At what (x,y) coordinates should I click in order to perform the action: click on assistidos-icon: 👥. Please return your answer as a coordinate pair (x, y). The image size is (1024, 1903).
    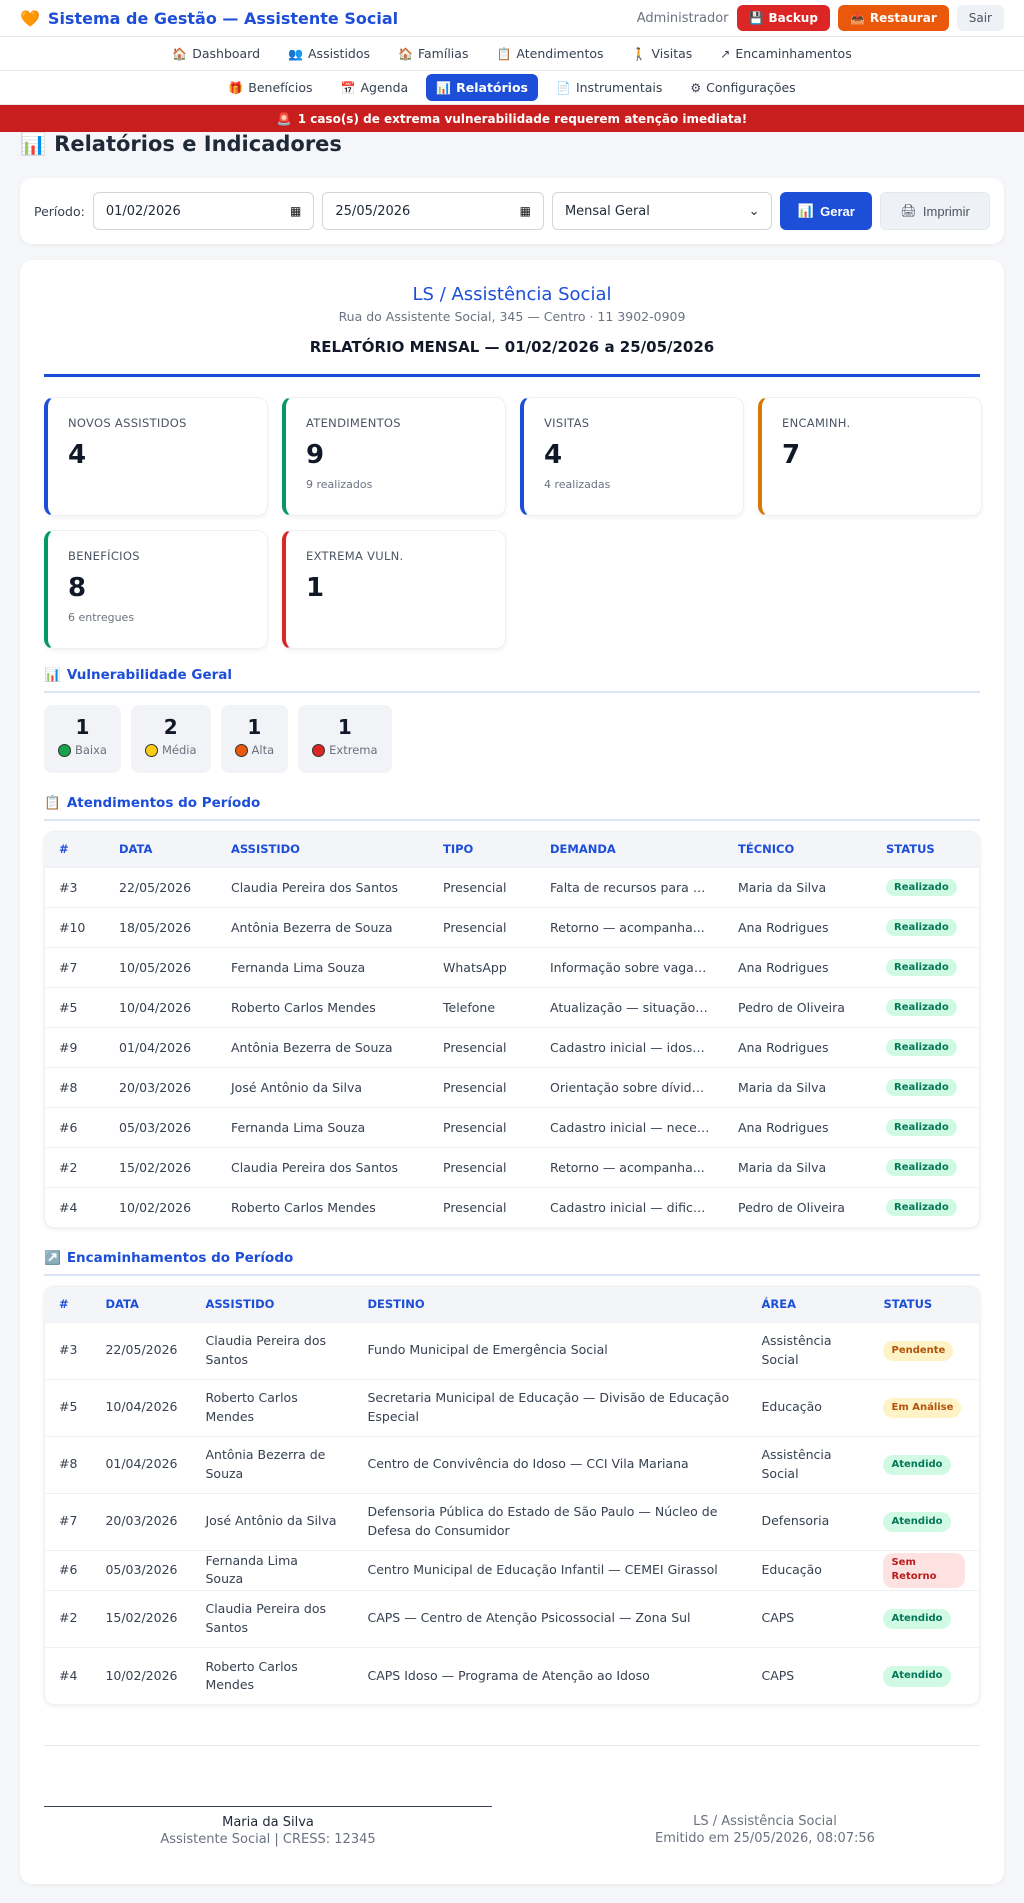
    Looking at the image, I should click on (295, 53).